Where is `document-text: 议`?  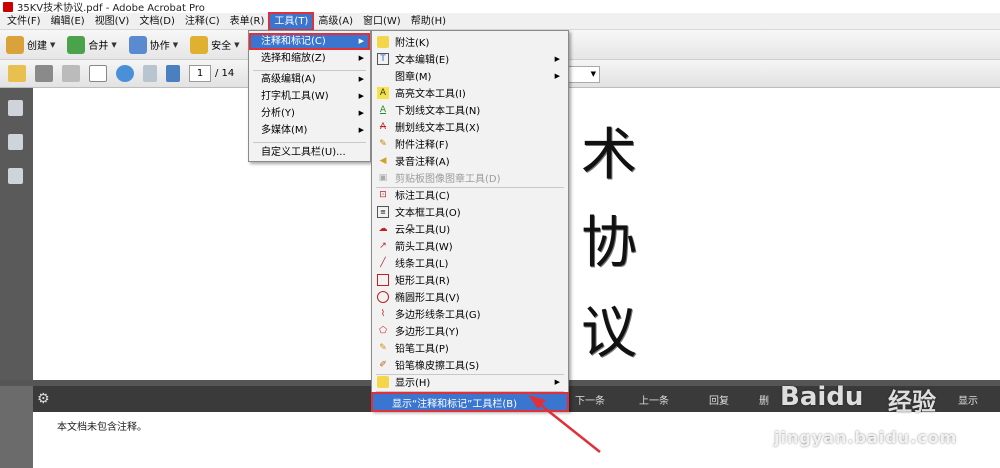
document-text: 议 is located at coordinates (609, 333).